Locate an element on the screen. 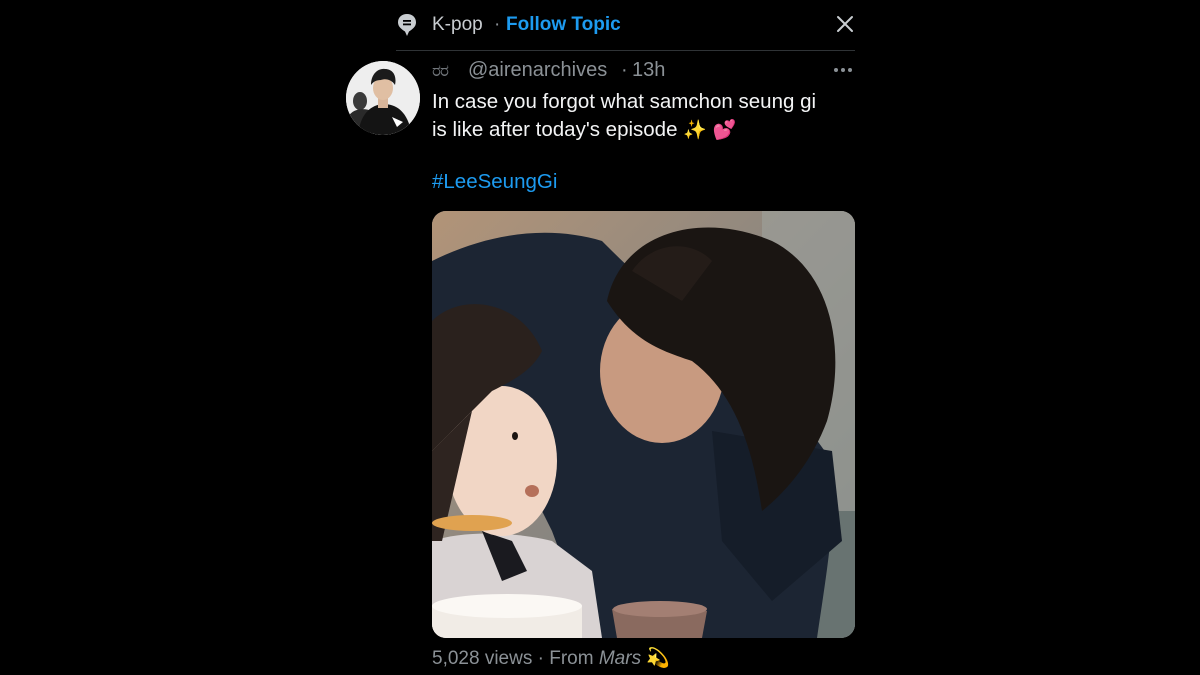  dizzy-emoji: 💫 is located at coordinates (658, 658).